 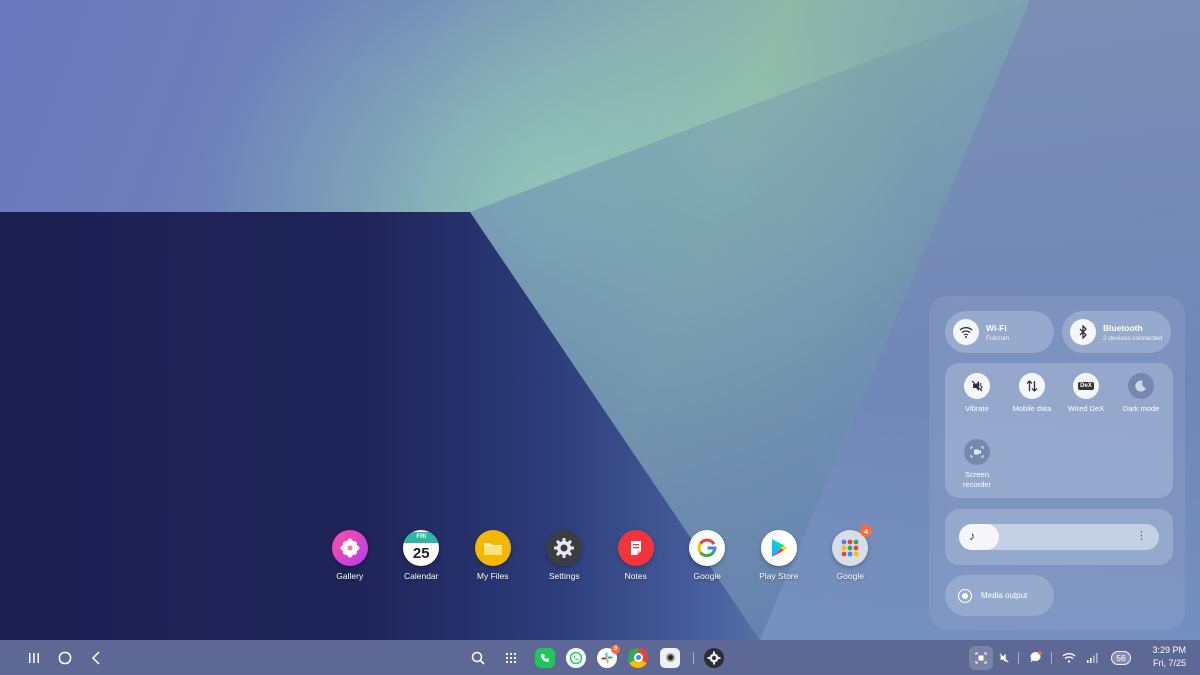 I want to click on whatsapp-icon, so click(x=576, y=657).